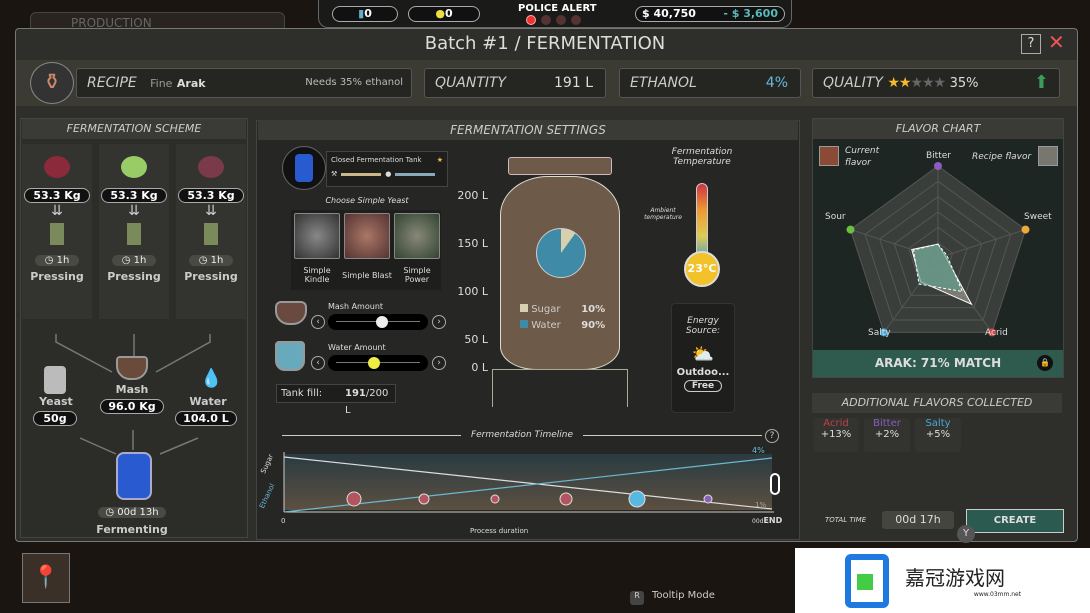 The image size is (1090, 613). What do you see at coordinates (887, 435) in the screenshot?
I see `additional-flavor-bitter: Bitter +2%` at bounding box center [887, 435].